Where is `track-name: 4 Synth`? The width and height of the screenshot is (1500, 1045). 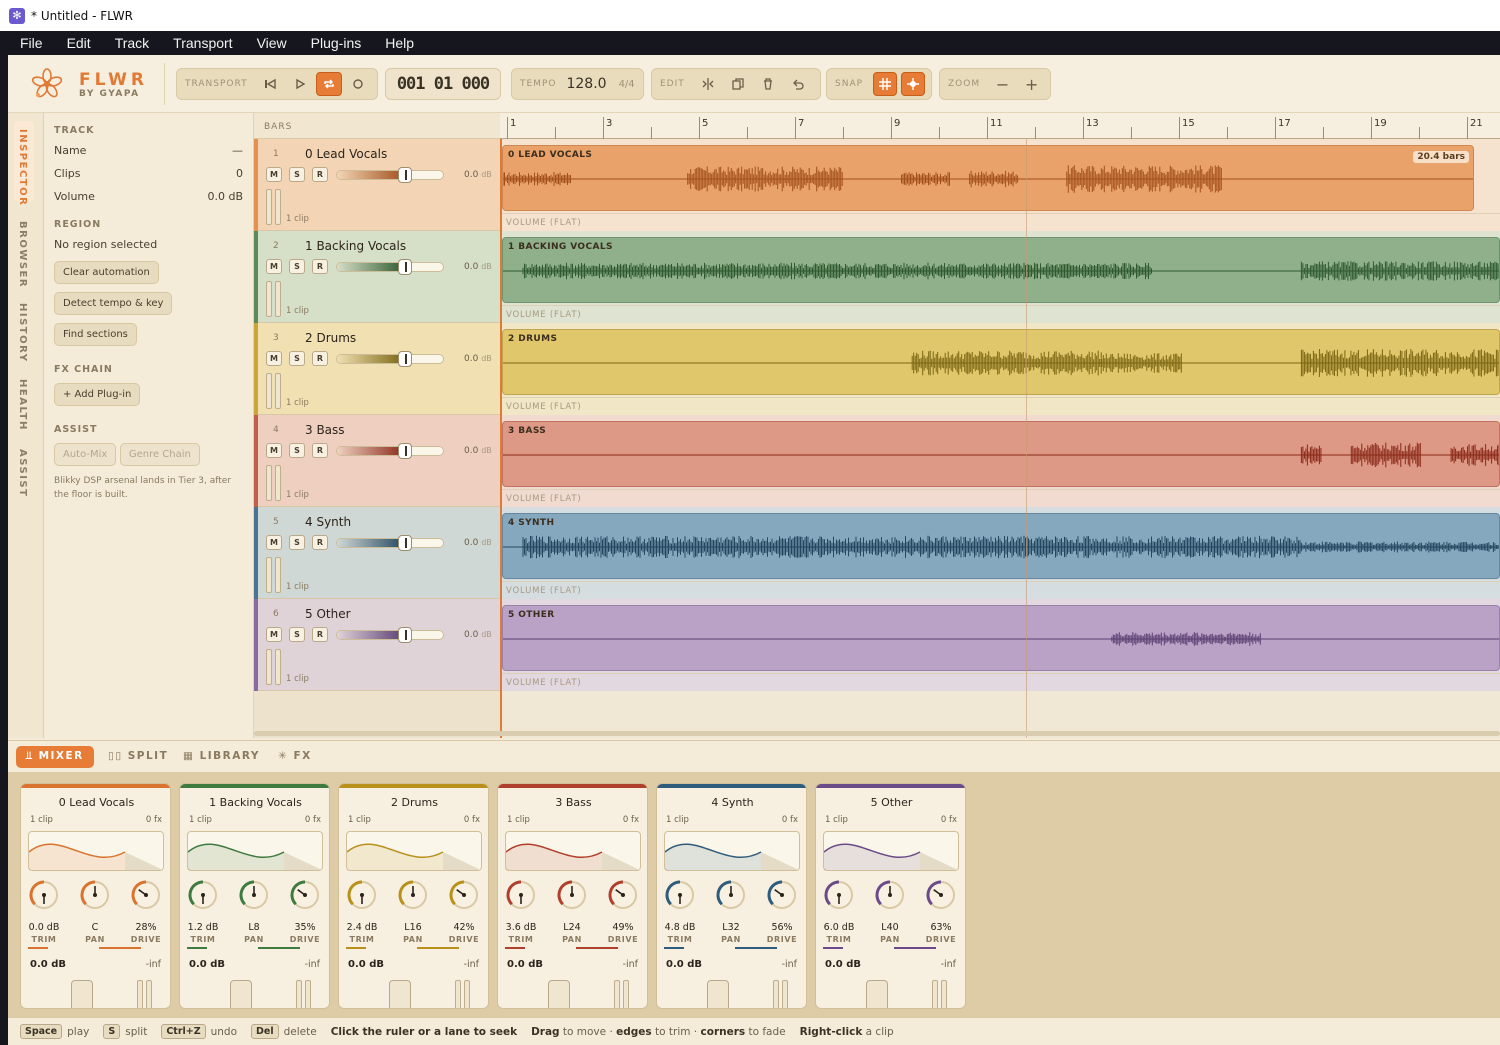
track-name: 4 Synth is located at coordinates (328, 522).